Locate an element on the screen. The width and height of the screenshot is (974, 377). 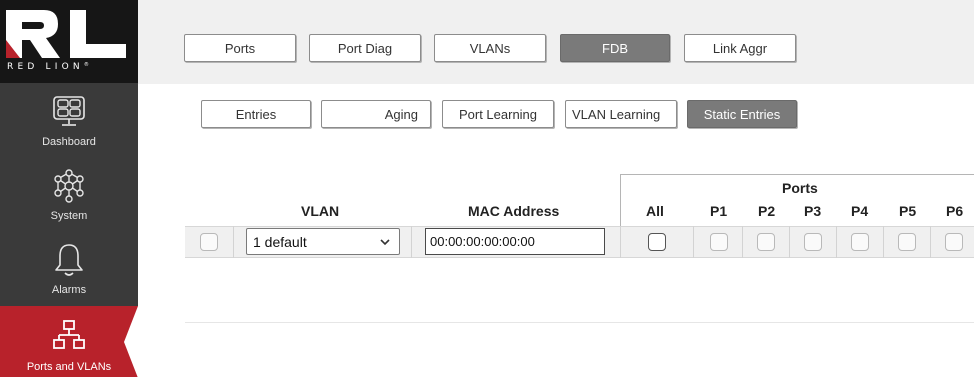
red-lion-logo: RED LION® is located at coordinates (69, 41).